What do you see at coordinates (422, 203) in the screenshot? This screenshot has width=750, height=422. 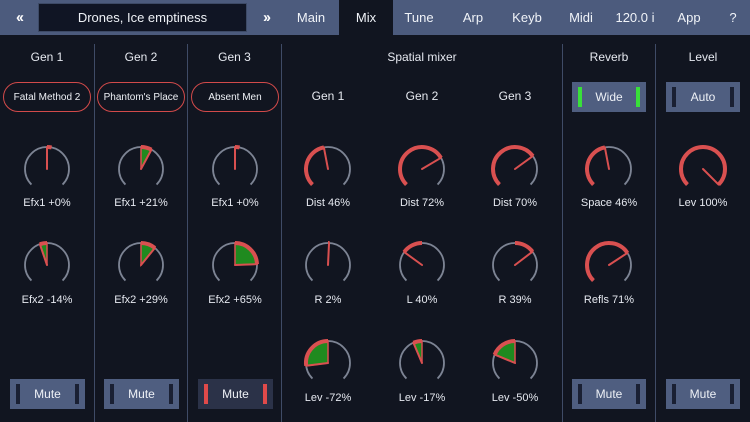 I see `spatial-gen2-dist-label: Dist 72%` at bounding box center [422, 203].